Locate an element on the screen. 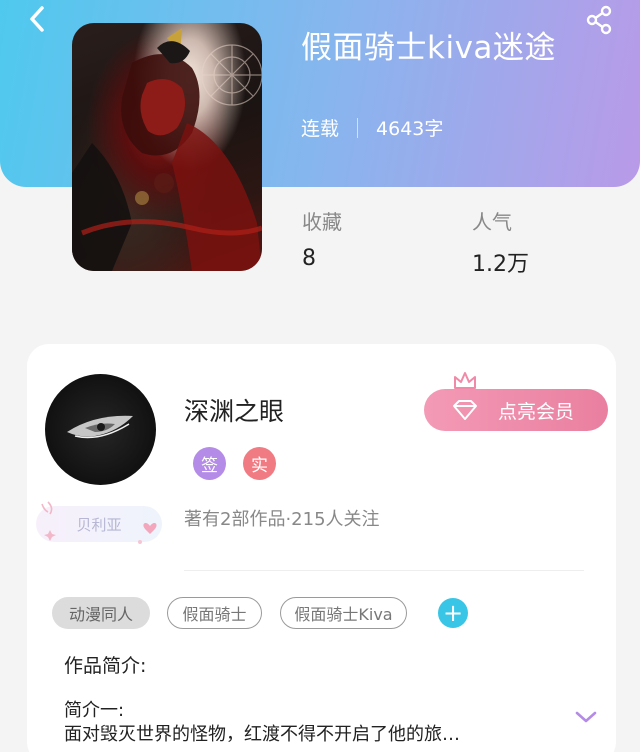 This screenshot has width=640, height=752. signed-badge: 签 is located at coordinates (209, 463).